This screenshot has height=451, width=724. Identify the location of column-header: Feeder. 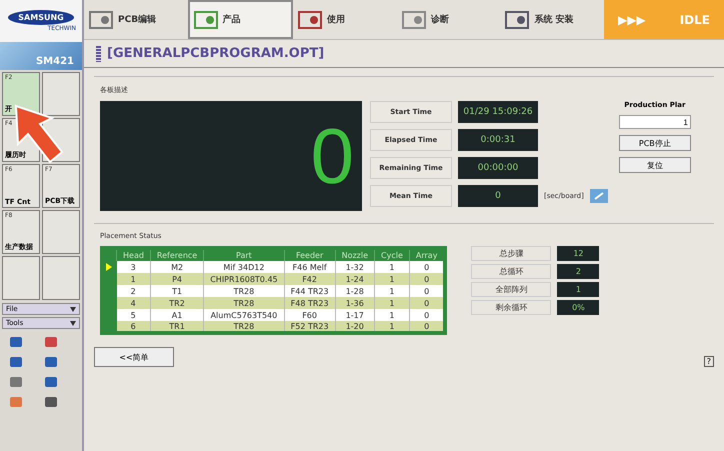
(310, 254).